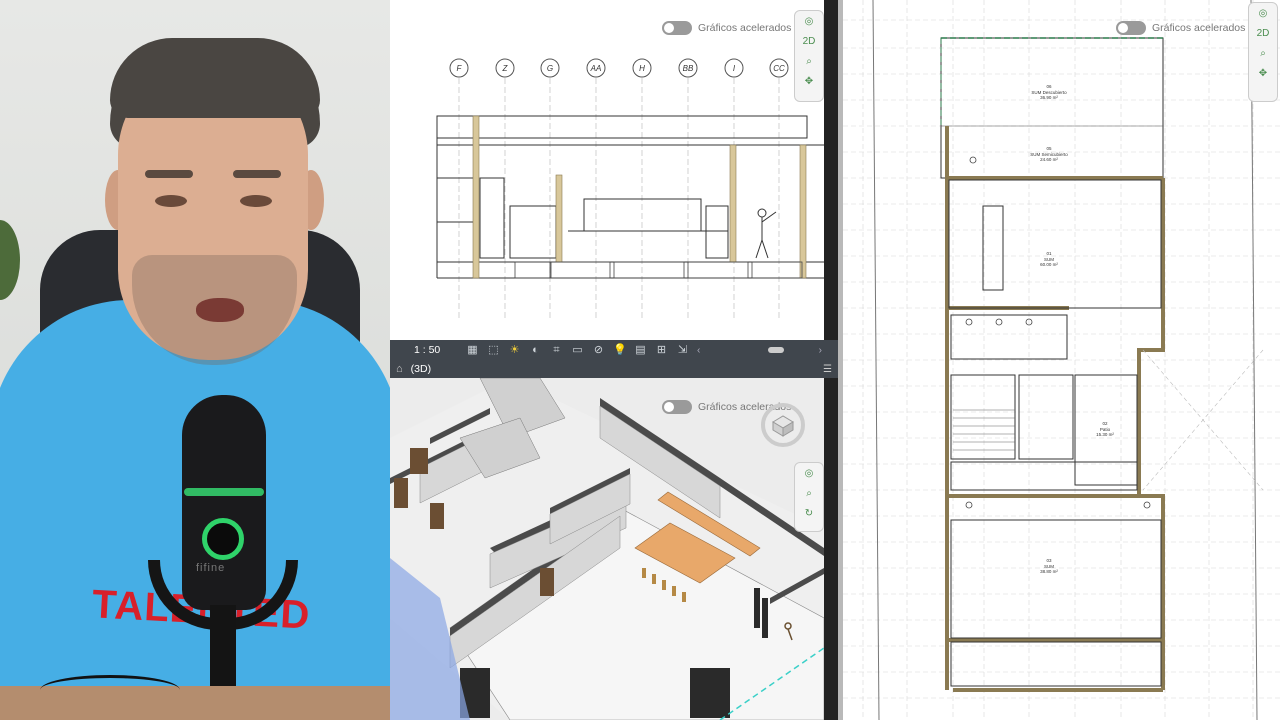 The image size is (1280, 720). Describe the element at coordinates (640, 350) in the screenshot. I see `worksharing-icon: ▤` at that location.